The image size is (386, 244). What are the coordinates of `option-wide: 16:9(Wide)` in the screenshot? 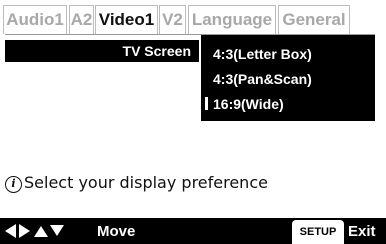 It's located at (244, 104).